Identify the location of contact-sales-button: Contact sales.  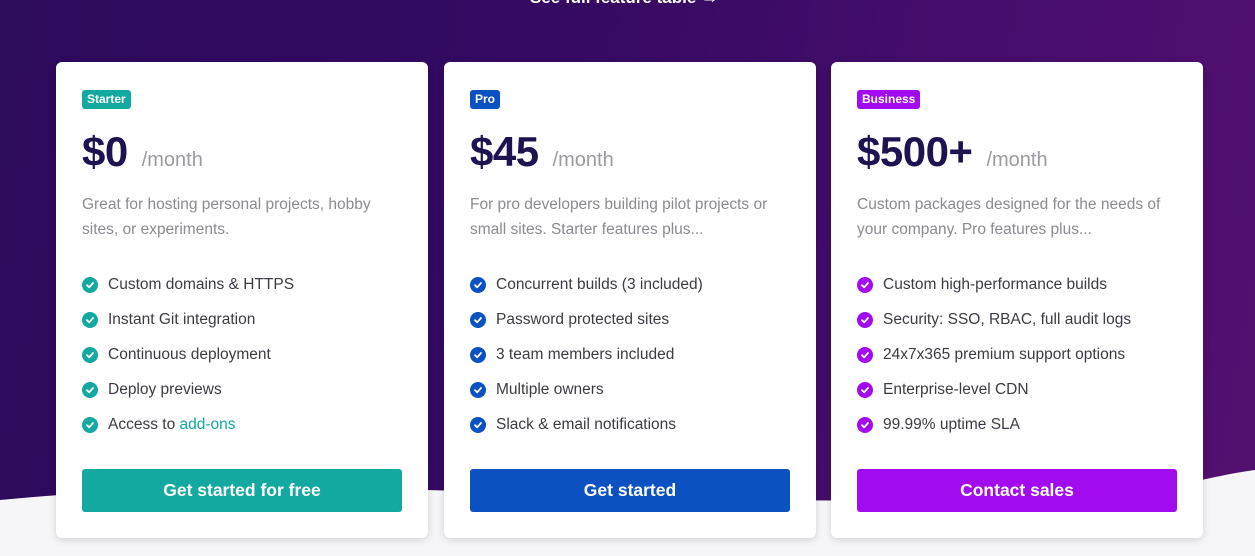
(1017, 490).